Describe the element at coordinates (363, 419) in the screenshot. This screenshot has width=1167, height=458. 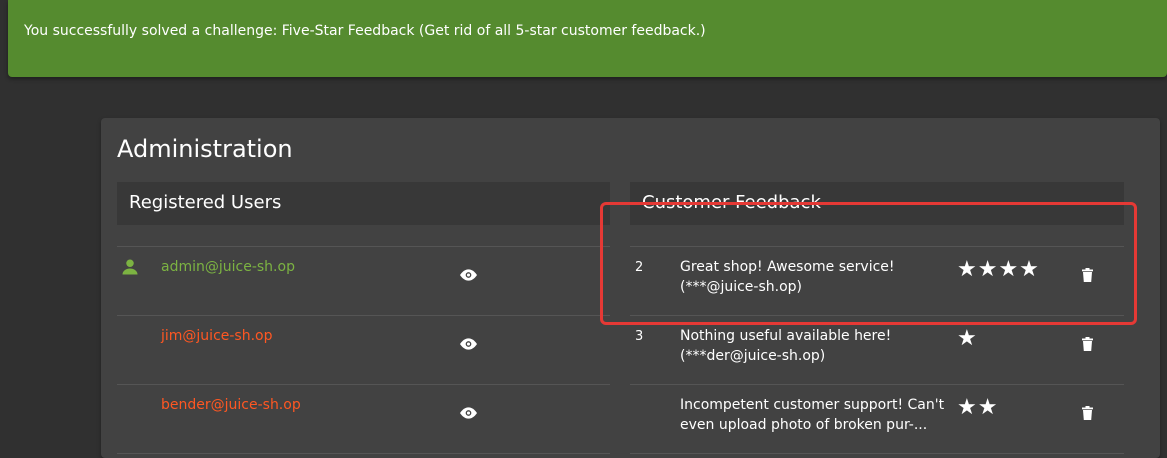
I see `user-row: bender@juice-sh.op` at that location.